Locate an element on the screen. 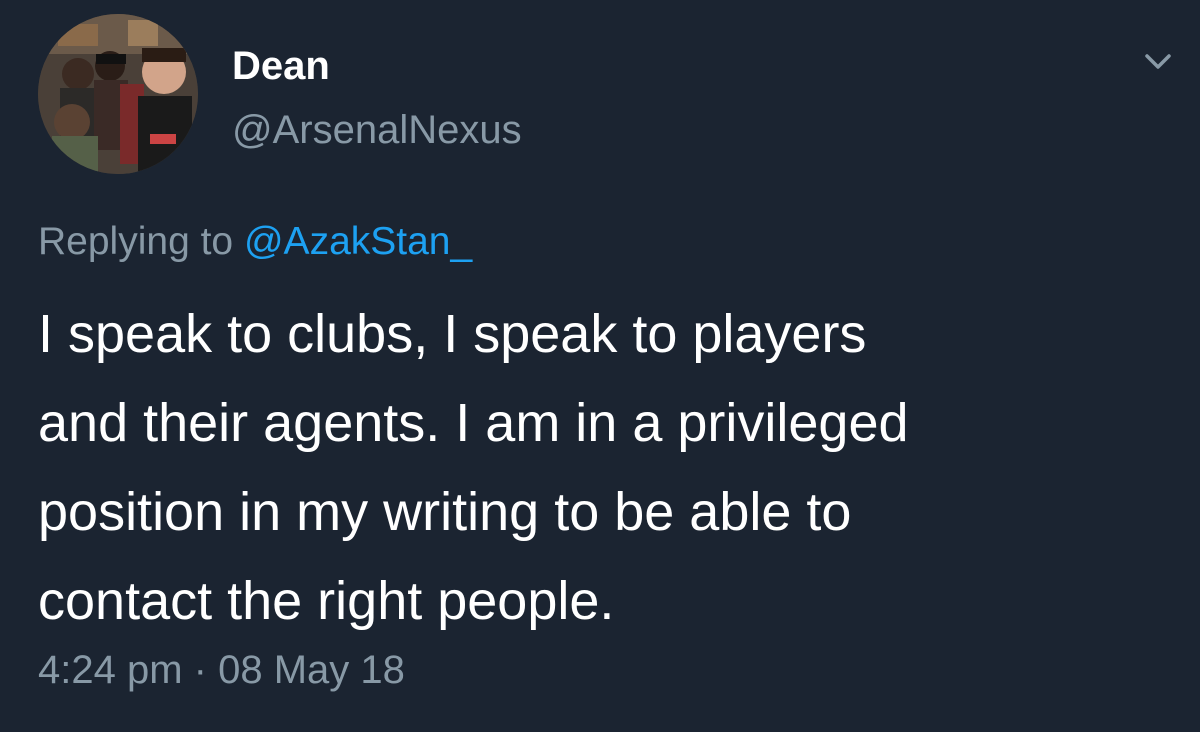 Image resolution: width=1200 pixels, height=732 pixels. tweet-text-line: position in my writing to be able to is located at coordinates (445, 512).